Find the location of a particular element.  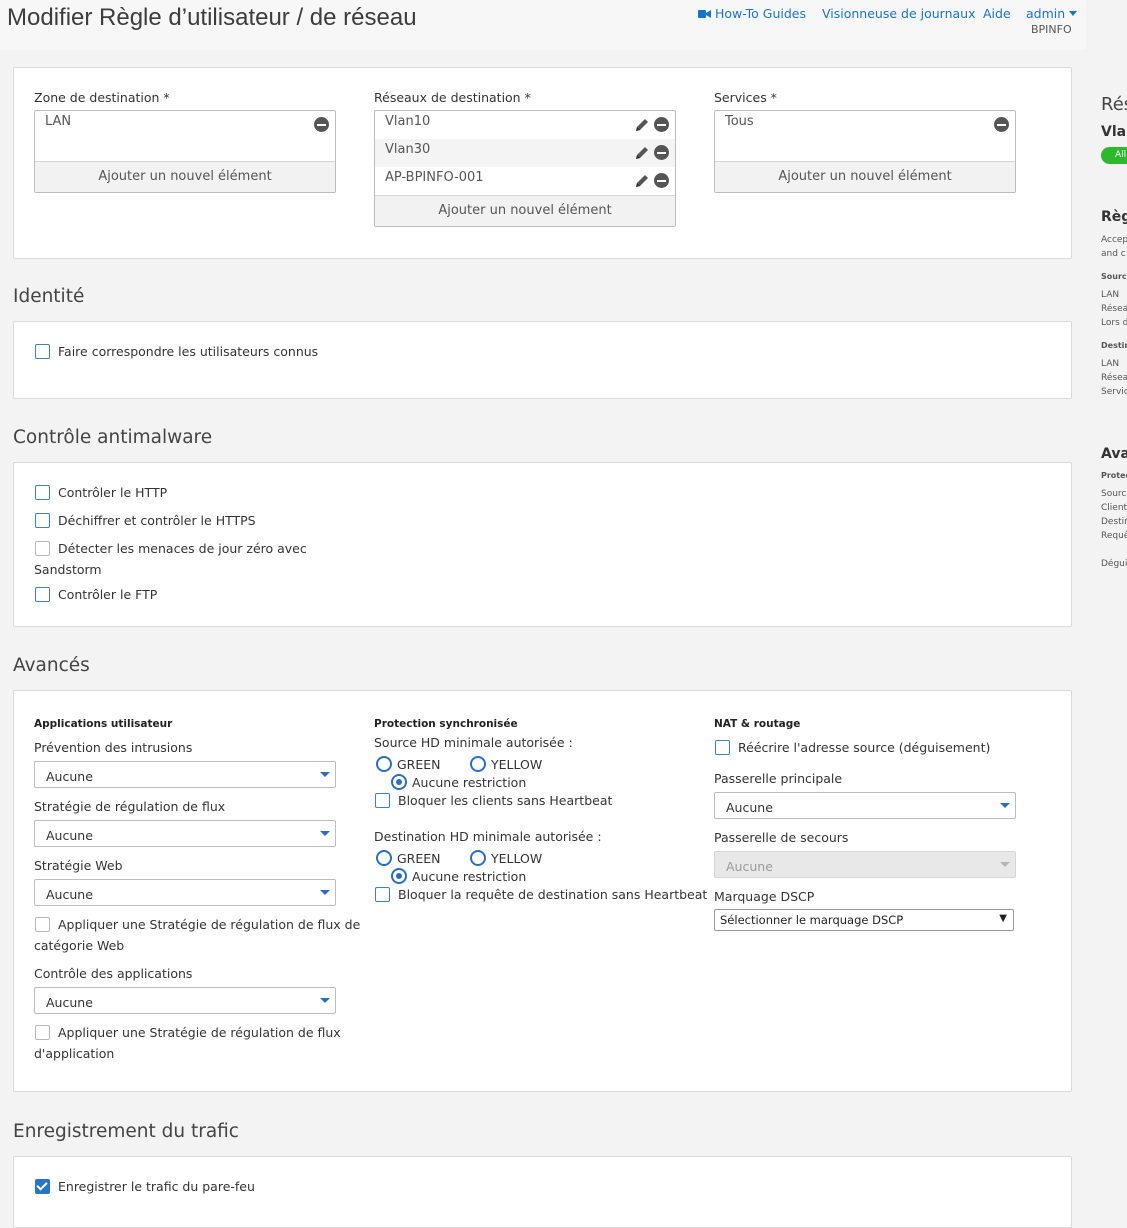

identity-section-title: Identité is located at coordinates (49, 296).